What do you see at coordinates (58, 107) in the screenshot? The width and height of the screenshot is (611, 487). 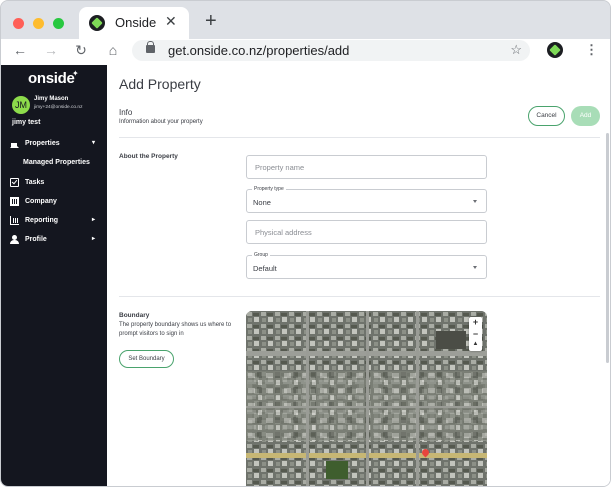 I see `user-email: jimy+24@onside.co.nz` at bounding box center [58, 107].